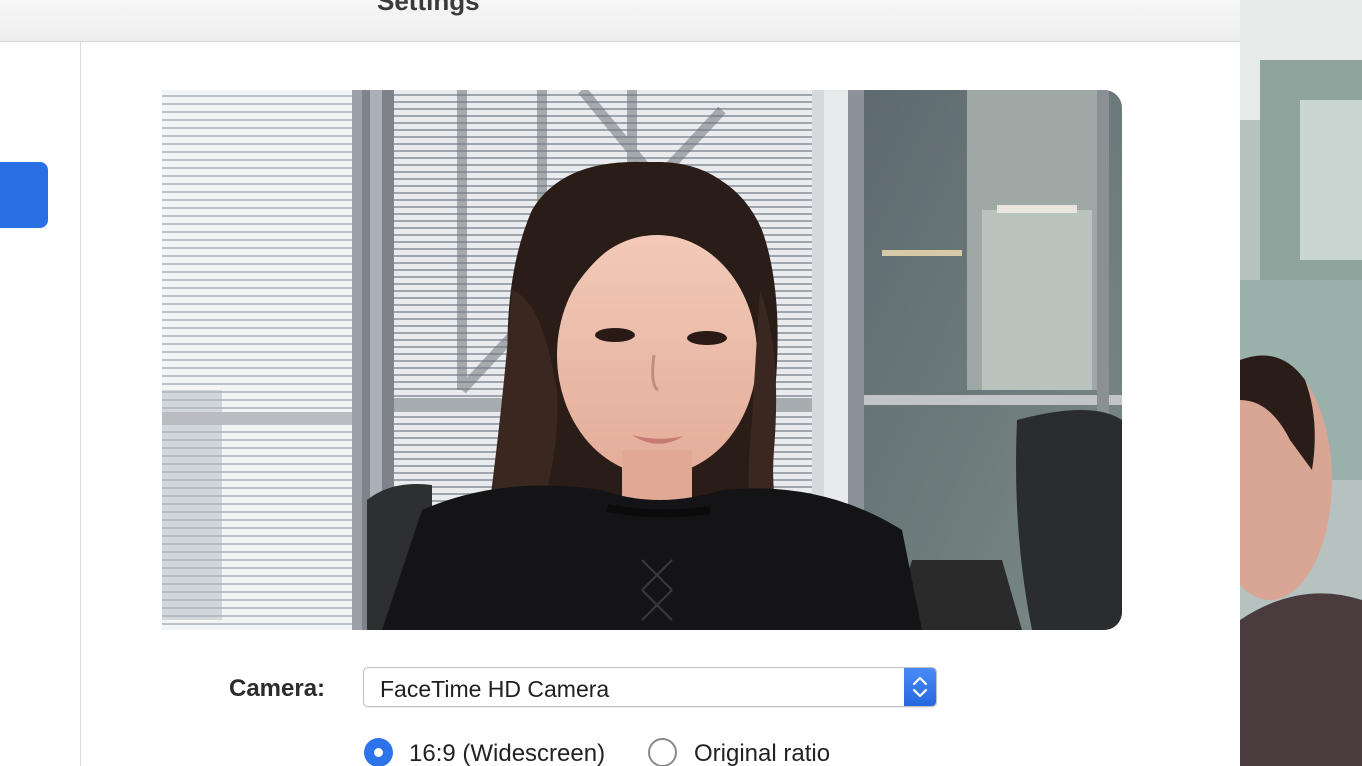 This screenshot has height=766, width=1362. I want to click on title-bar: Settings, so click(620, 21).